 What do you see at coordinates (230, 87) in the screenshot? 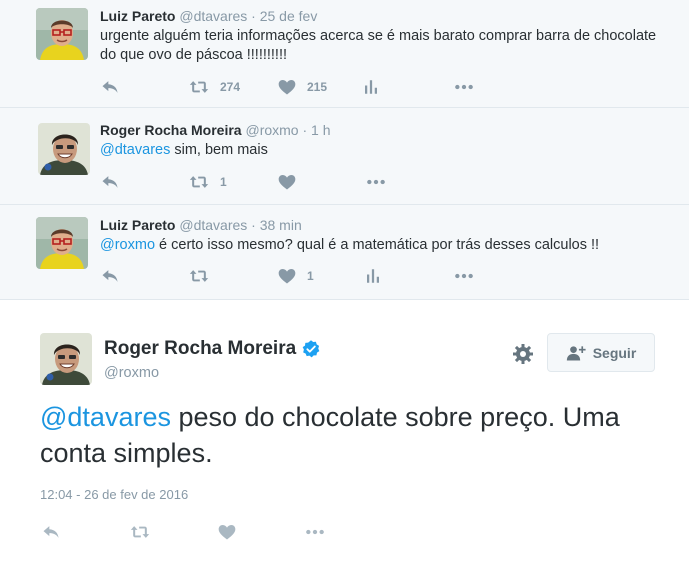
I see `retweet-count: 274` at bounding box center [230, 87].